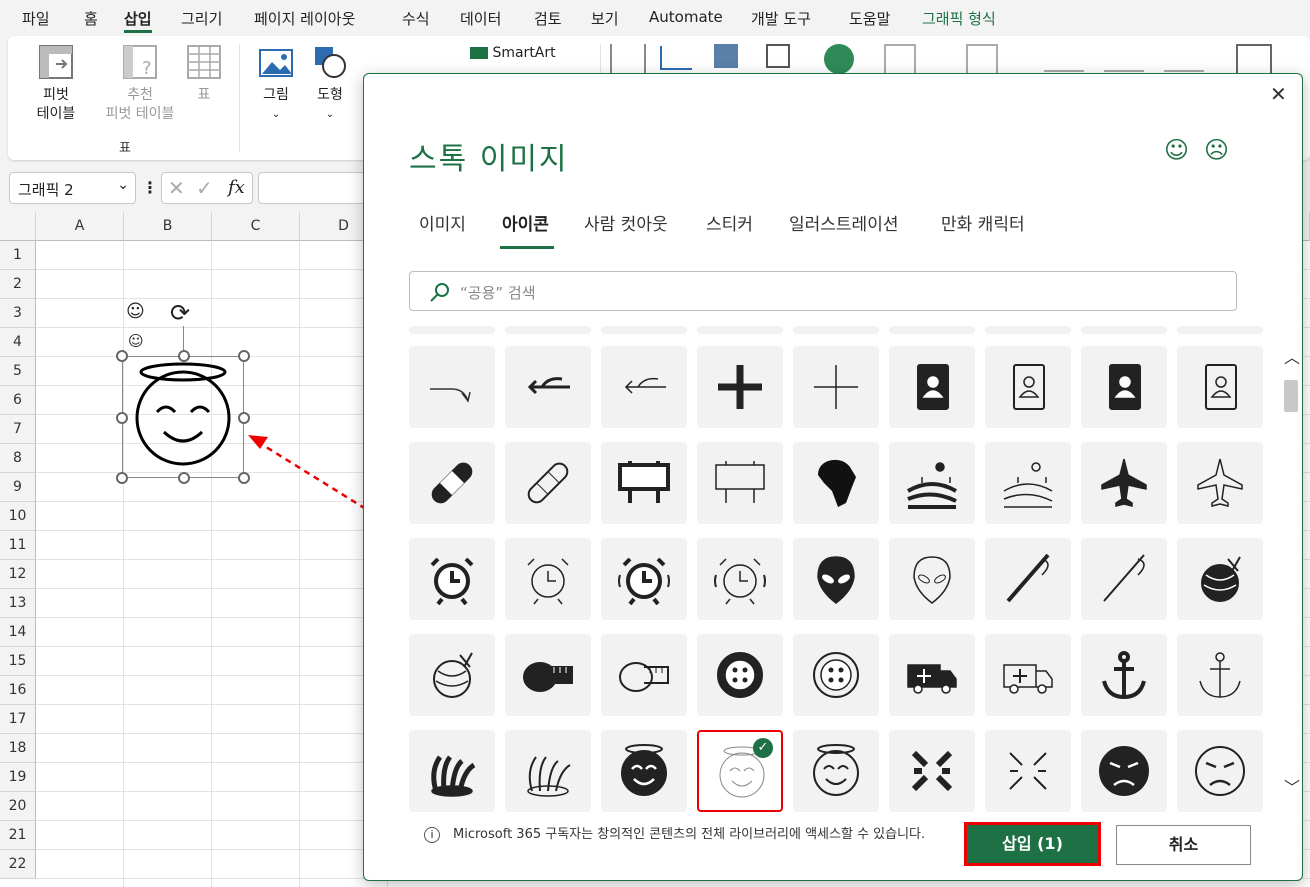  I want to click on cancel-icon: ✕, so click(176, 188).